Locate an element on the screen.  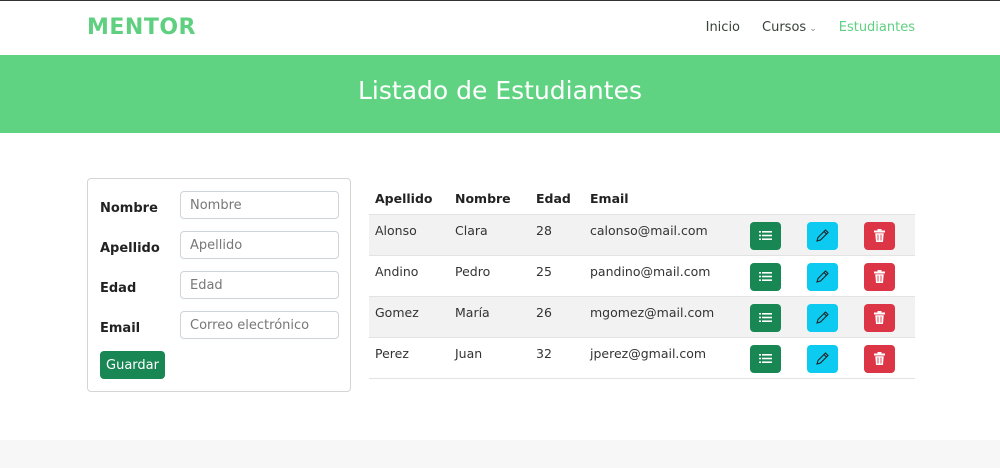
edad-input is located at coordinates (259, 285).